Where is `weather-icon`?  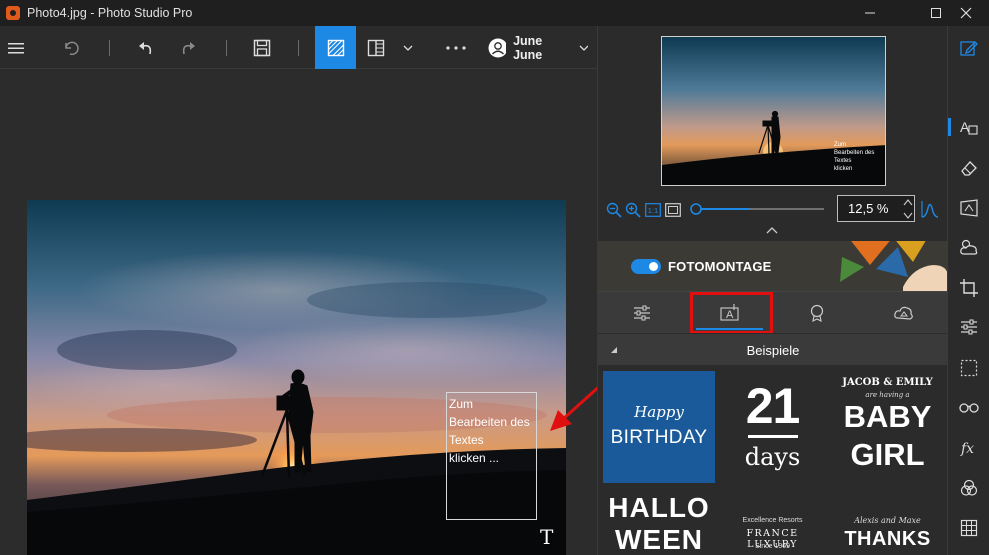 weather-icon is located at coordinates (969, 247).